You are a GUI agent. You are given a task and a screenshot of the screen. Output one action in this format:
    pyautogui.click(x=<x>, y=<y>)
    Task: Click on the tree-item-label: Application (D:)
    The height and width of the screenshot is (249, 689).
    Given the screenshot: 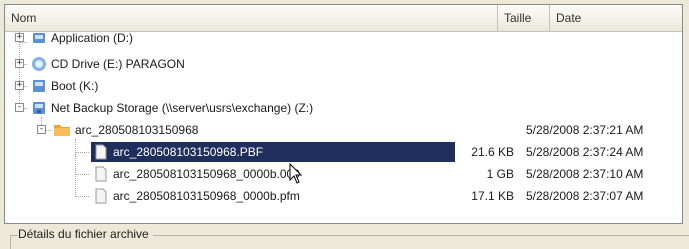 What is the action you would take?
    pyautogui.click(x=92, y=38)
    